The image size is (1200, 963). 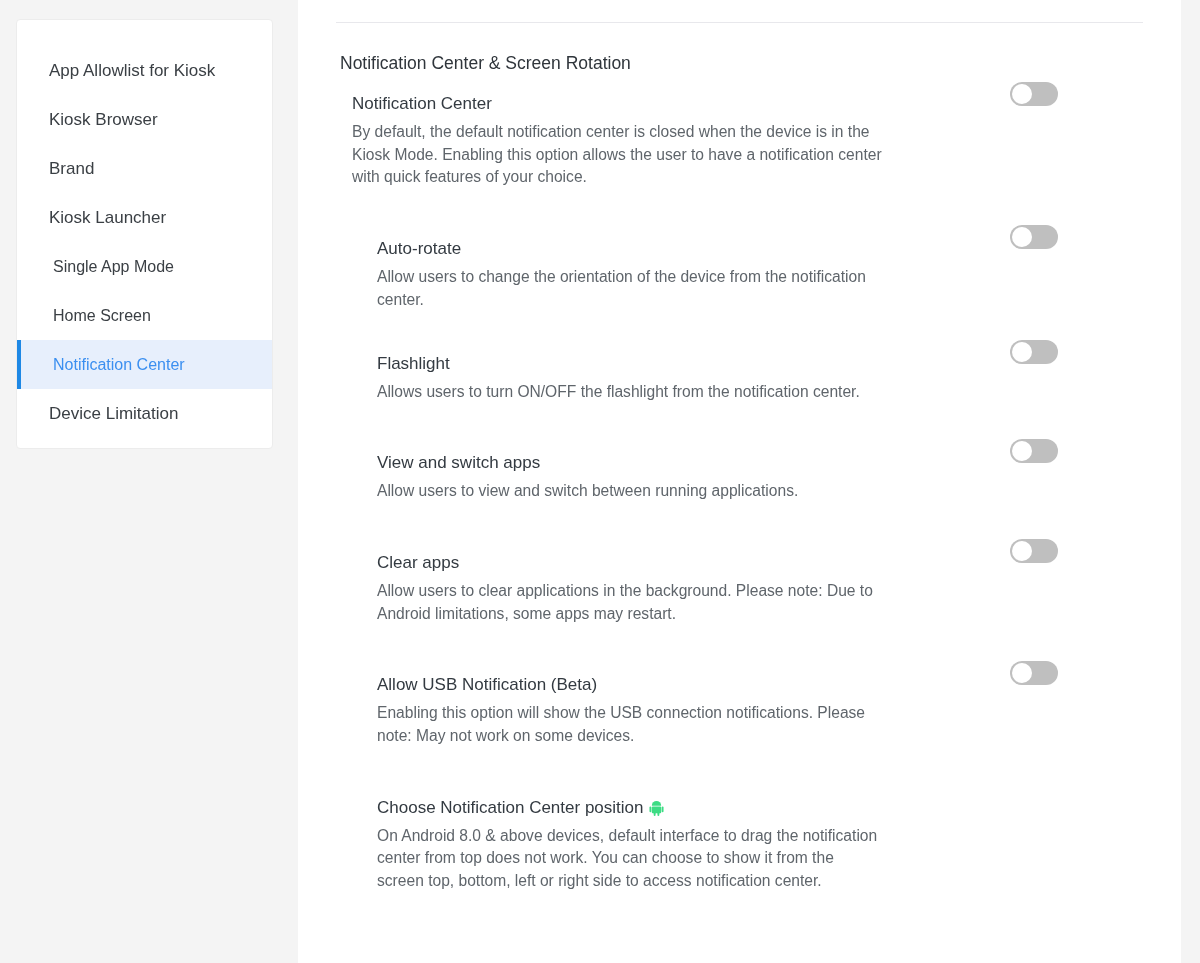 I want to click on setting-title: Auto-rotate, so click(x=419, y=249).